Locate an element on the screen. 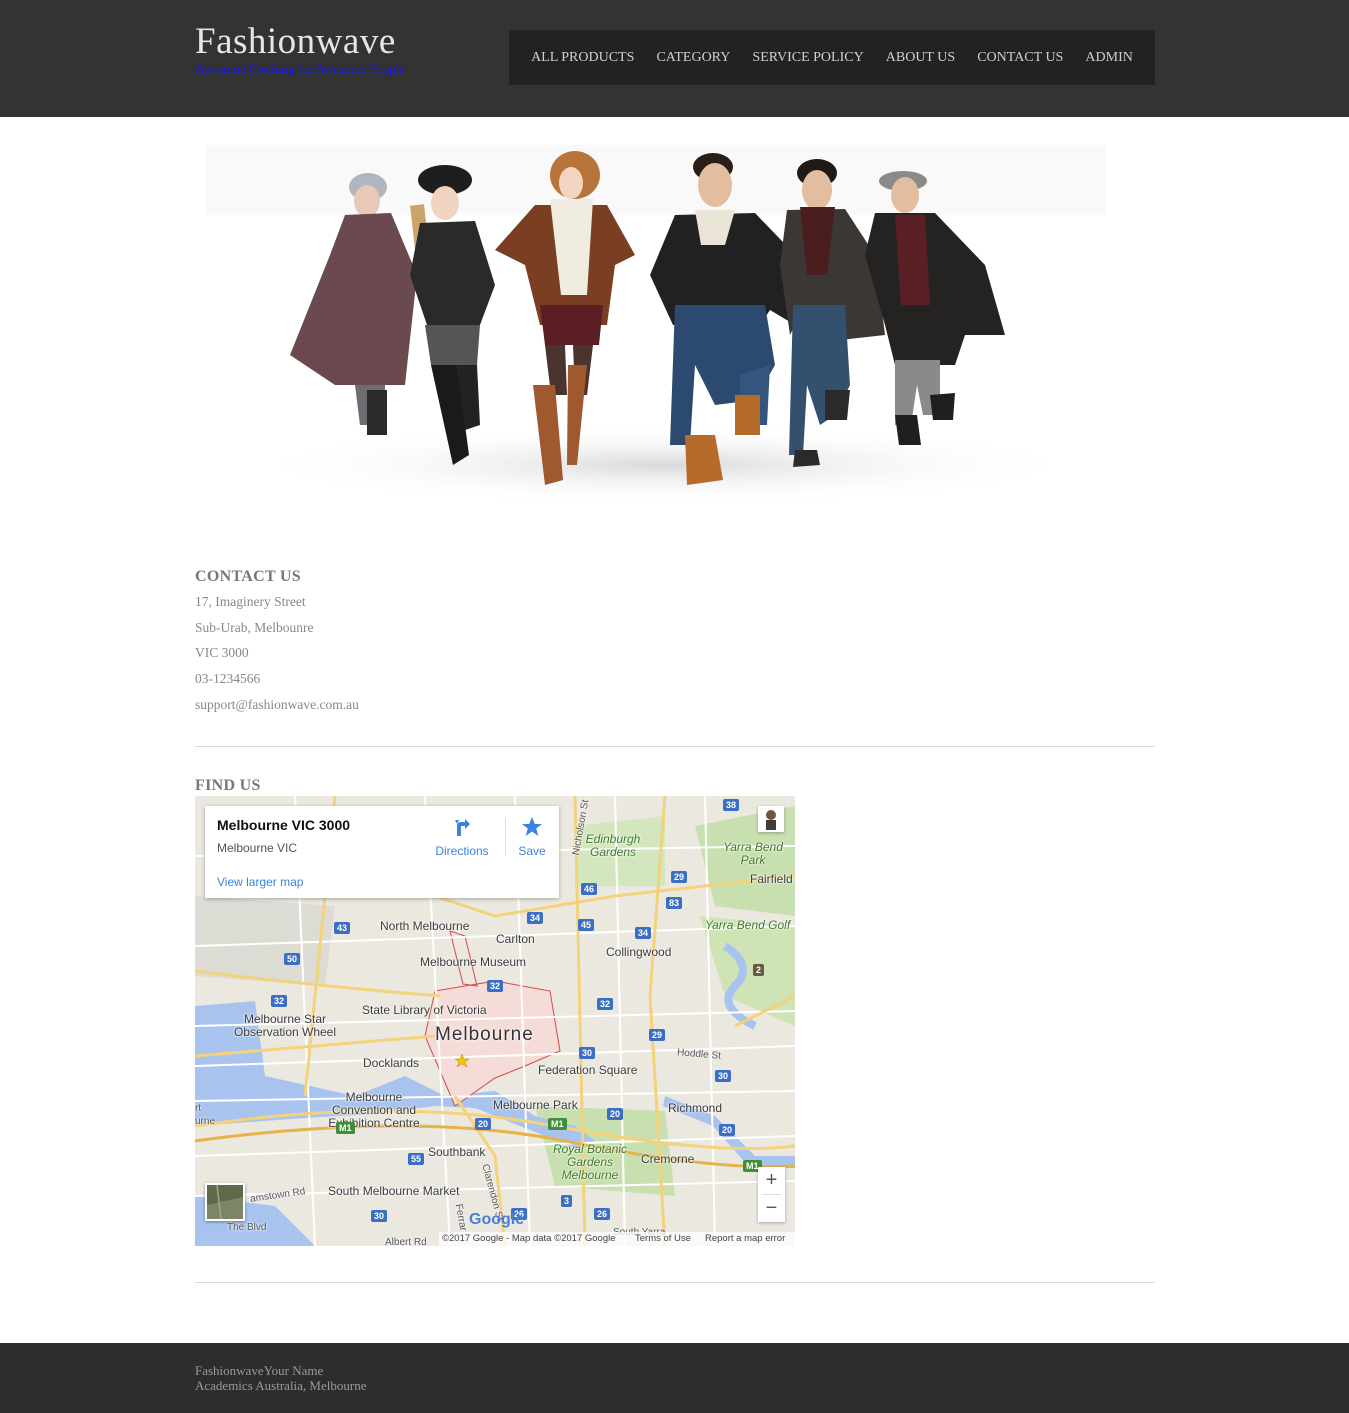  zoom-out-button: − is located at coordinates (771, 1208).